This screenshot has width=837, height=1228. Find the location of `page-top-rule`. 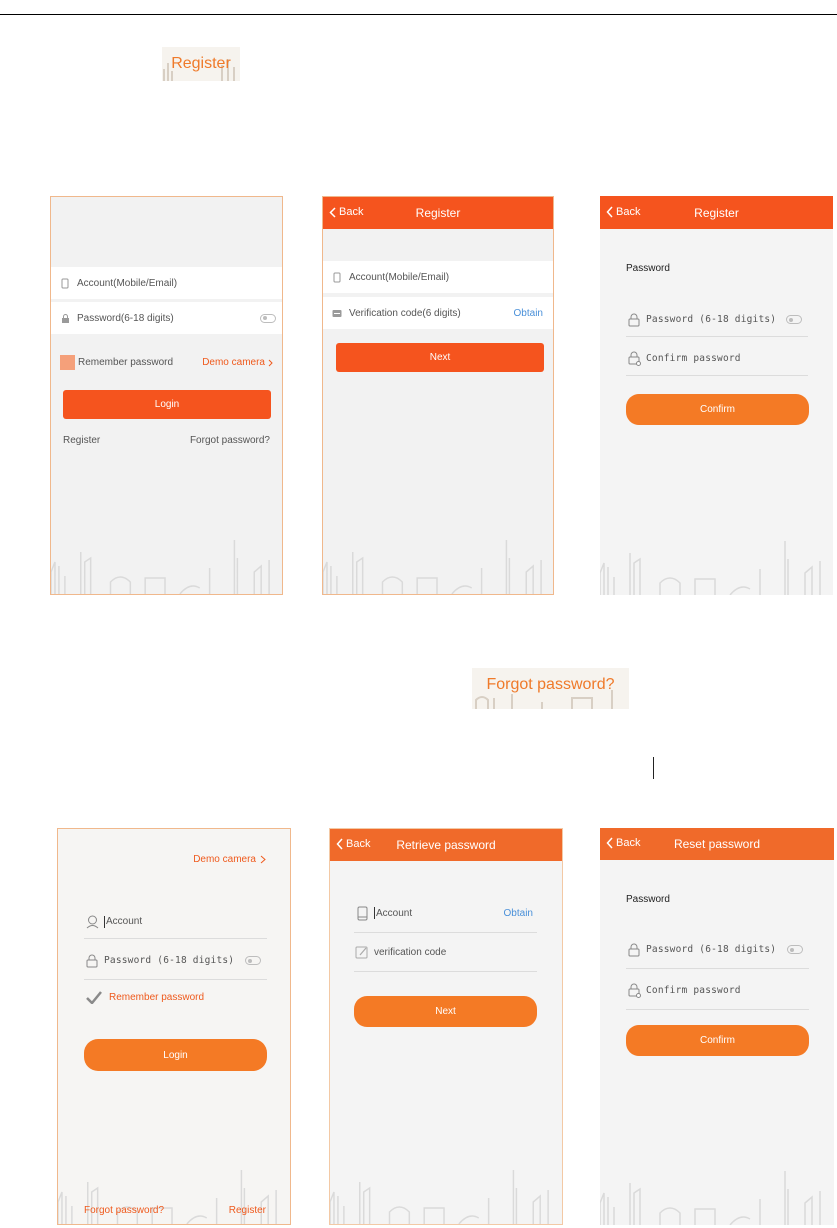

page-top-rule is located at coordinates (418, 14).